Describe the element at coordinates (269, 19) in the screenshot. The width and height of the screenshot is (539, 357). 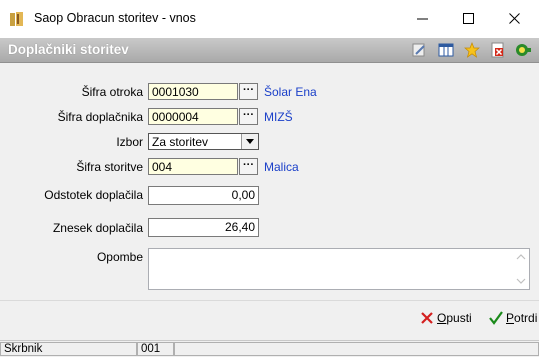
I see `title-bar: Saop Obracun storitev - vnos` at that location.